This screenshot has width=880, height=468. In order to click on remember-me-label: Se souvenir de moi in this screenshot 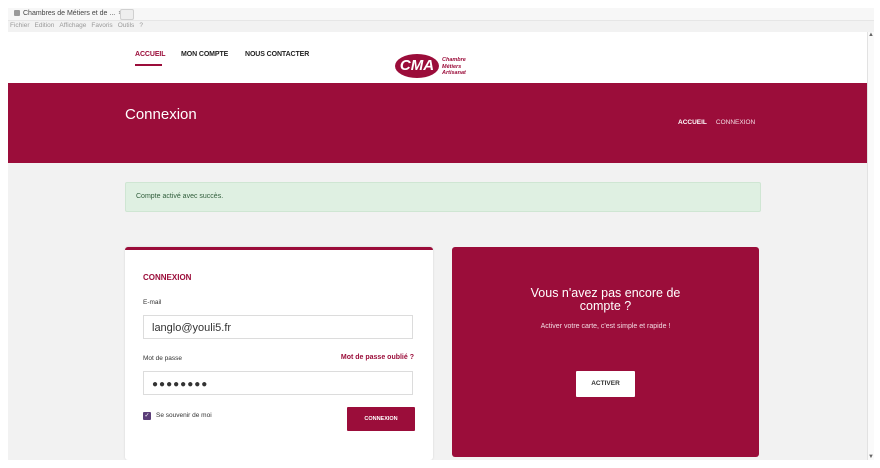, I will do `click(184, 415)`.